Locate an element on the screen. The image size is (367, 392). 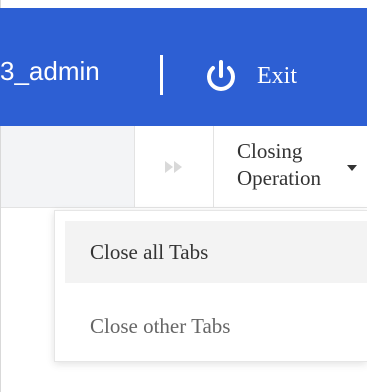
header-divider is located at coordinates (161, 75).